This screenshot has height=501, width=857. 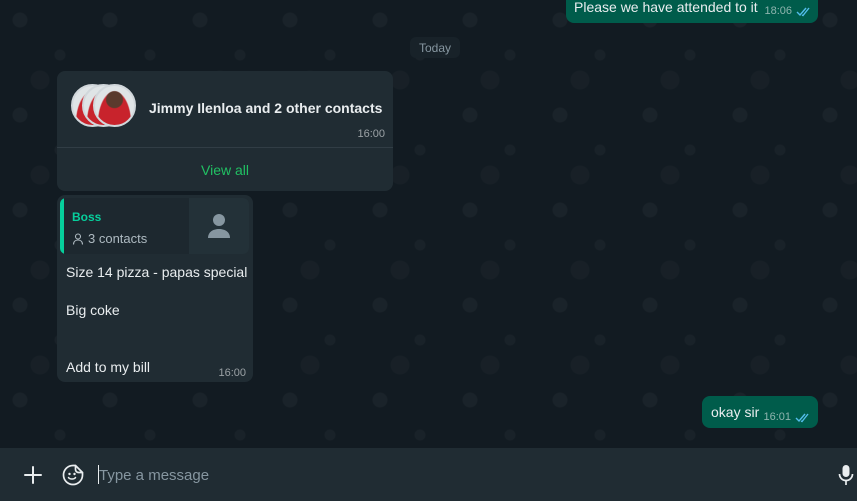 I want to click on quote-subtitle-text: 3 contacts, so click(x=118, y=238).